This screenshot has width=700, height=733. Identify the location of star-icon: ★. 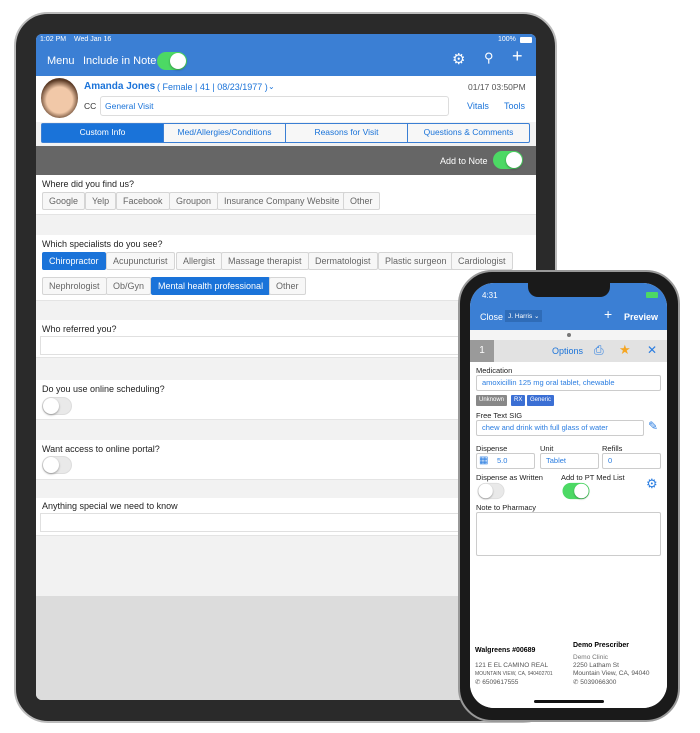
(625, 350).